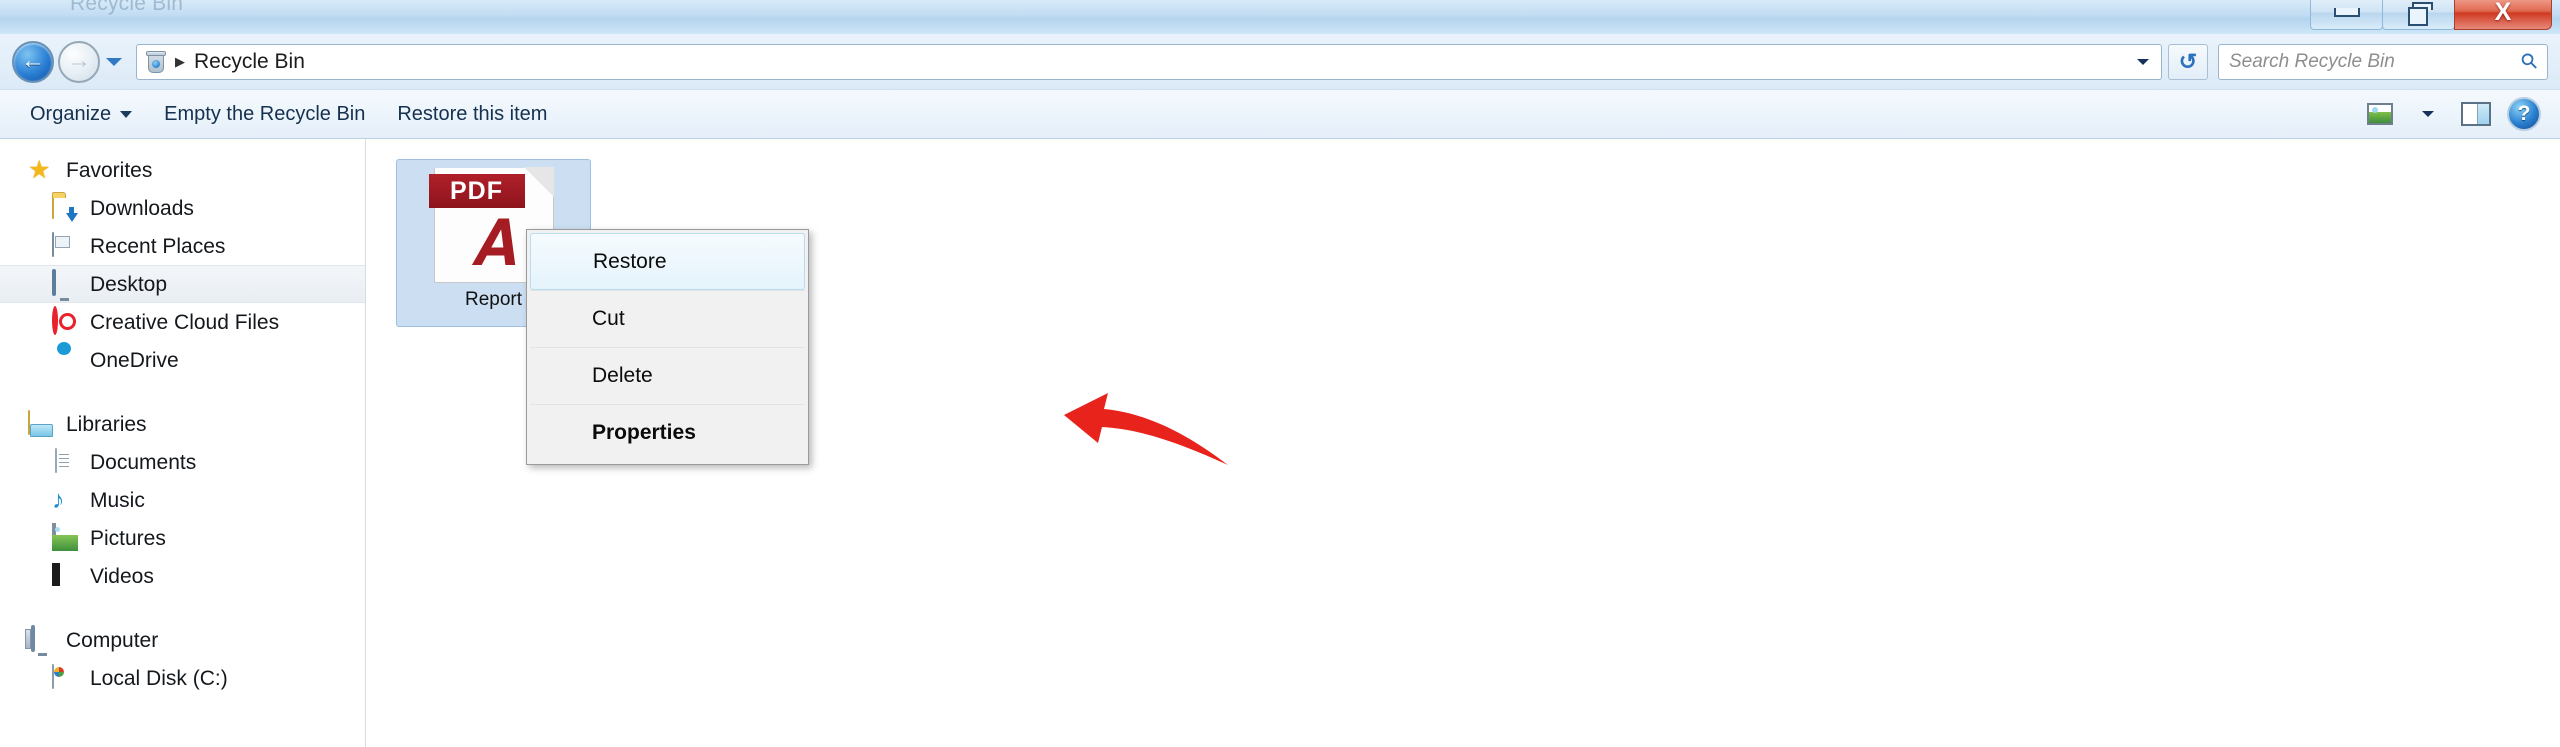 This screenshot has width=2560, height=747. Describe the element at coordinates (264, 114) in the screenshot. I see `empty-recycle-bin-button: Empty the Recycle Bin` at that location.